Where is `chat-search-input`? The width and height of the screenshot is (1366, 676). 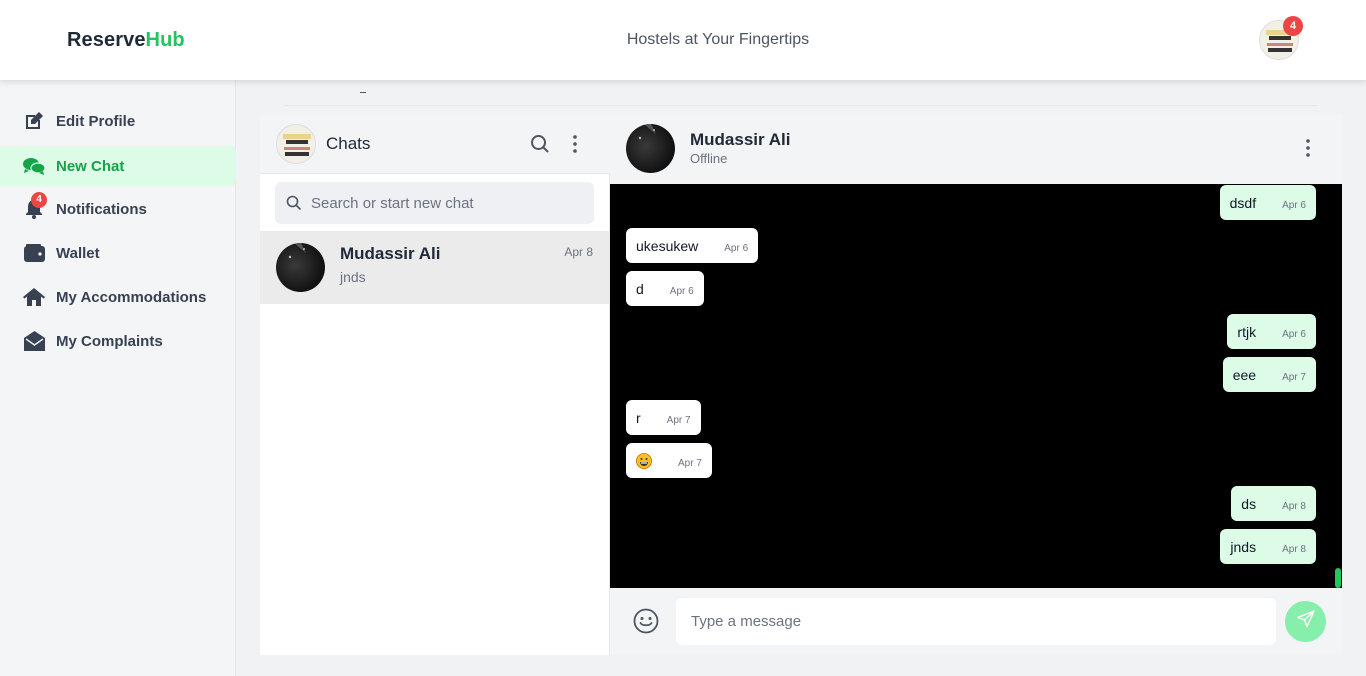 chat-search-input is located at coordinates (446, 203).